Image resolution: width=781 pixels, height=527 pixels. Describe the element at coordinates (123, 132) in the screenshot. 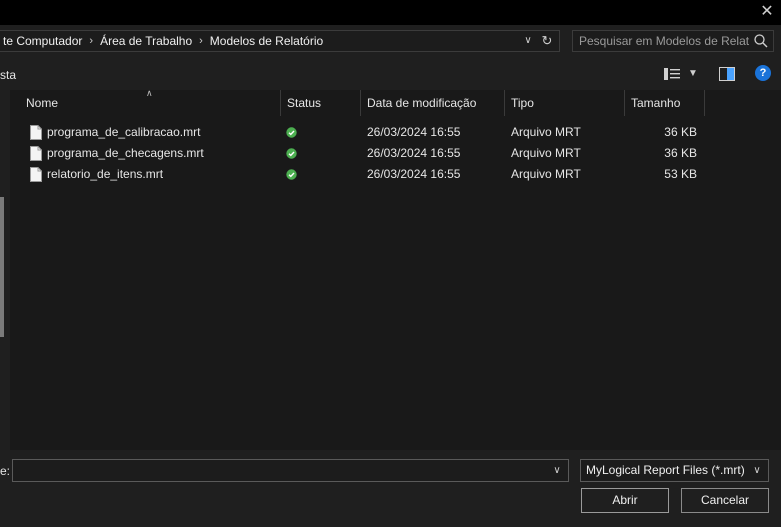

I see `file-name: programa_de_calibracao.mrt` at that location.